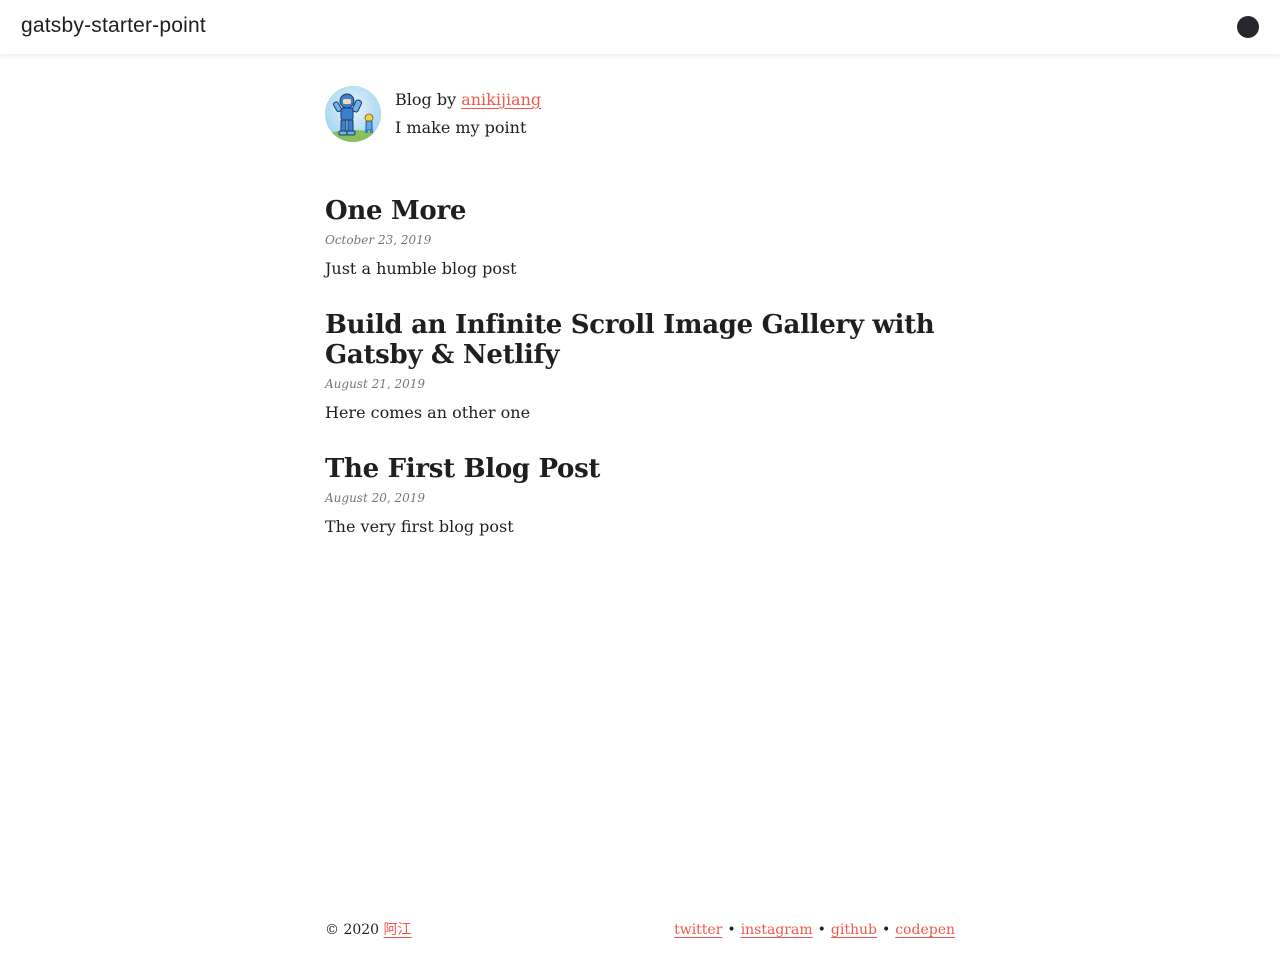 The image size is (1280, 960). I want to click on github-link: github, so click(854, 930).